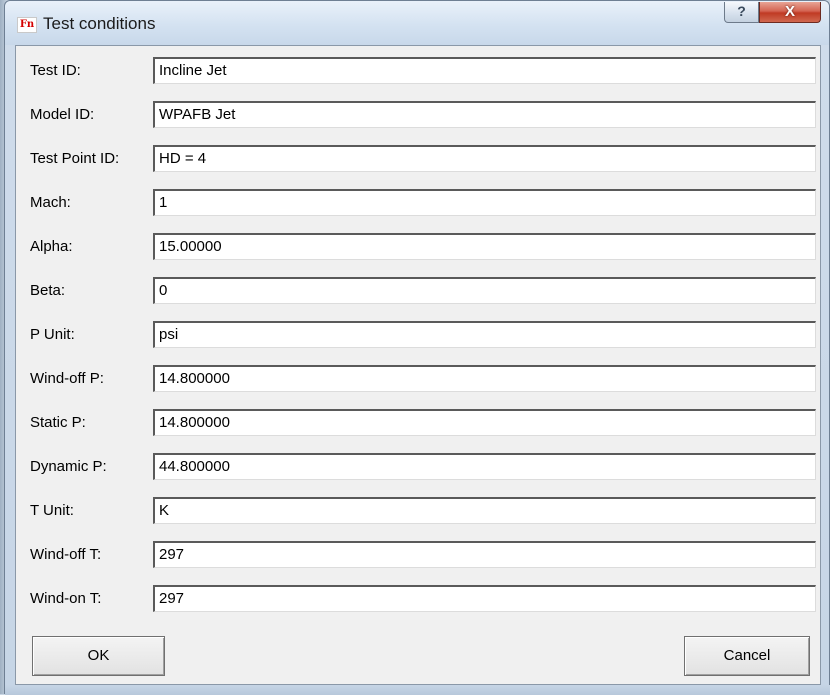 The width and height of the screenshot is (830, 695). Describe the element at coordinates (99, 23) in the screenshot. I see `window-title: Test conditions` at that location.